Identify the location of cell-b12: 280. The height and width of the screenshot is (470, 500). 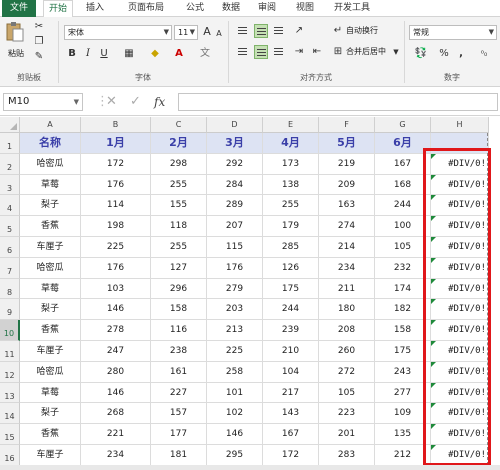
(116, 372).